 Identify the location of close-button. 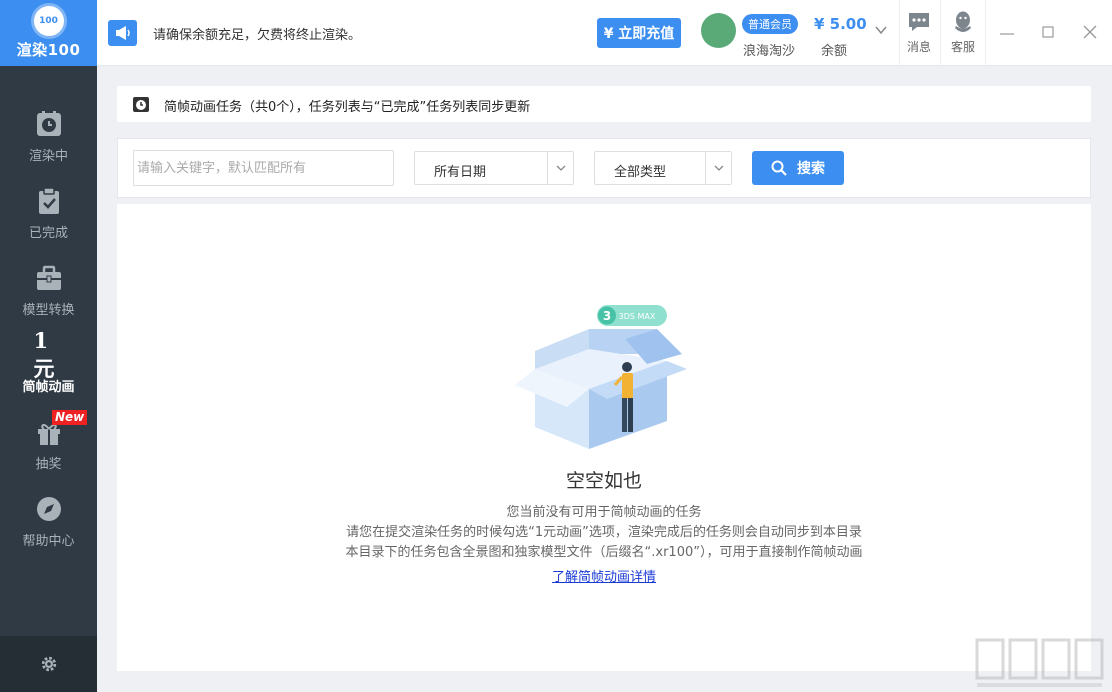
(1090, 32).